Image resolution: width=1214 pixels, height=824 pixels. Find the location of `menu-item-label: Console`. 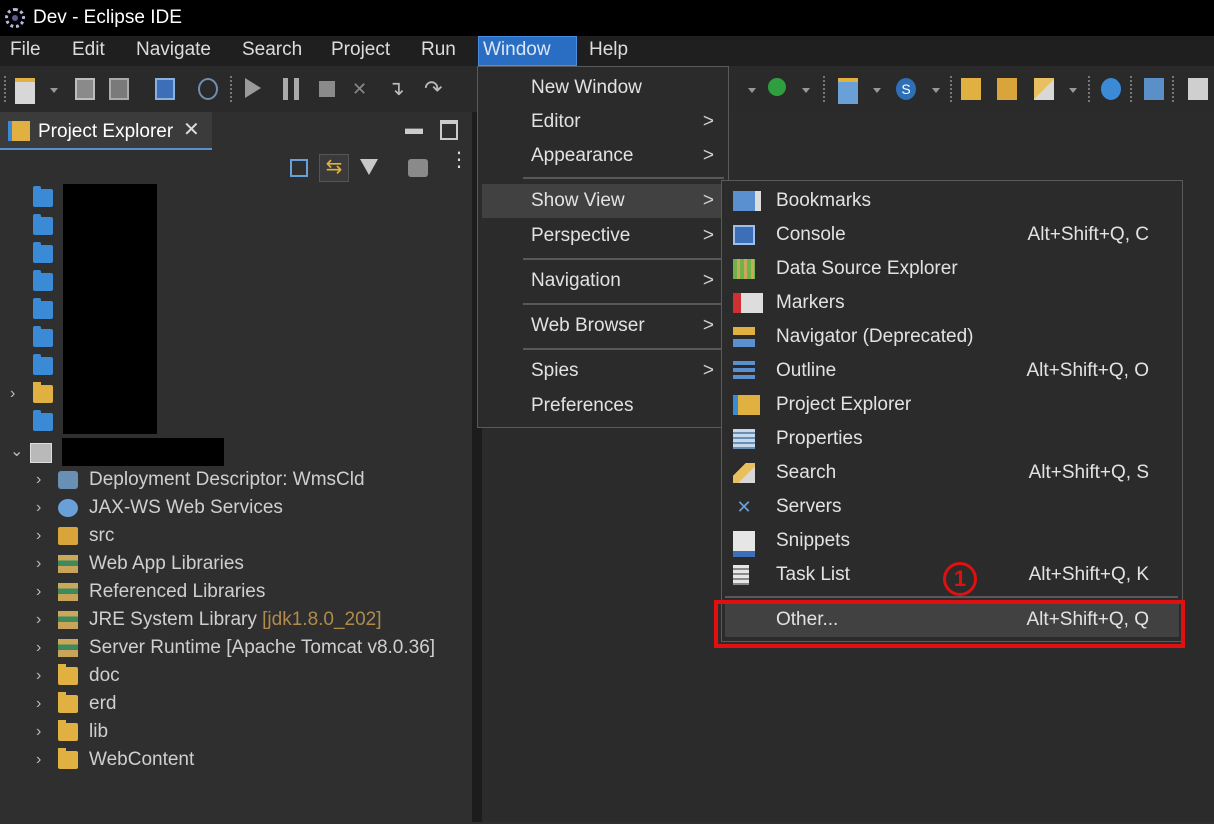

menu-item-label: Console is located at coordinates (811, 234).